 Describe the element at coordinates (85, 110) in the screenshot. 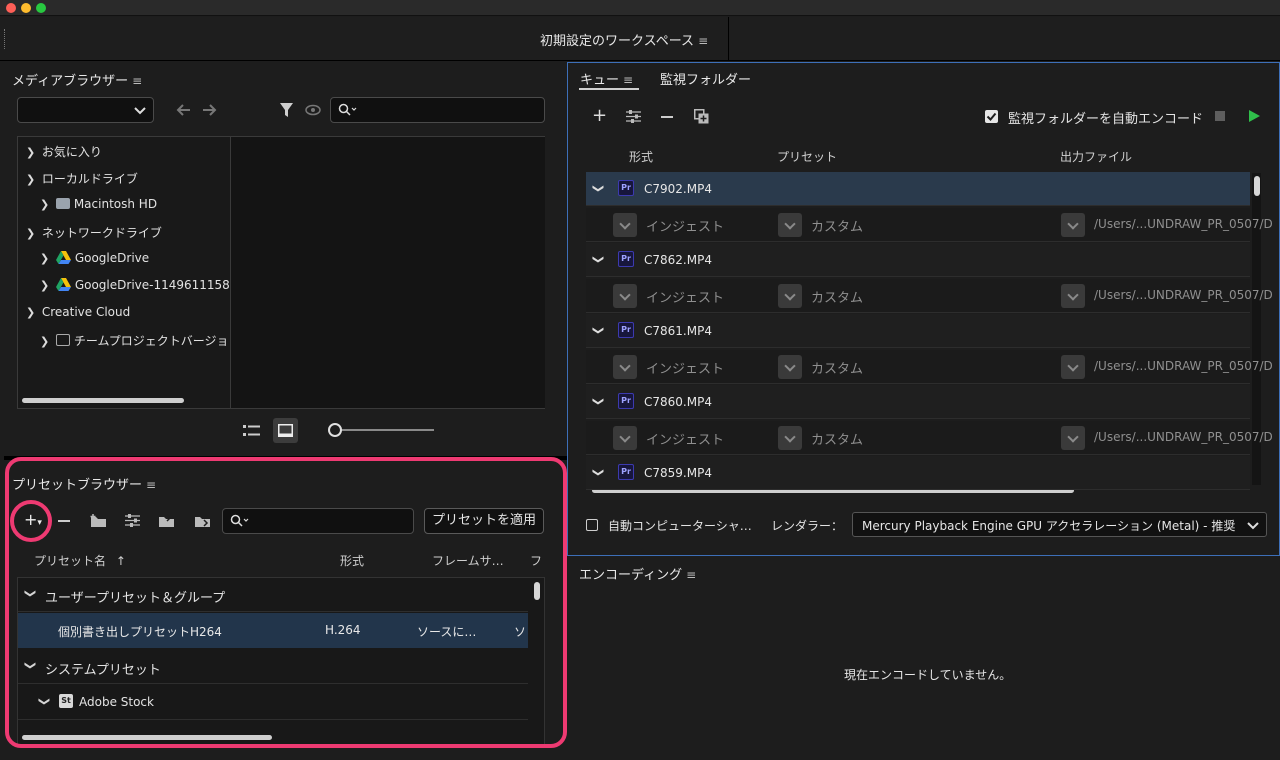

I see `location-dropdown` at that location.